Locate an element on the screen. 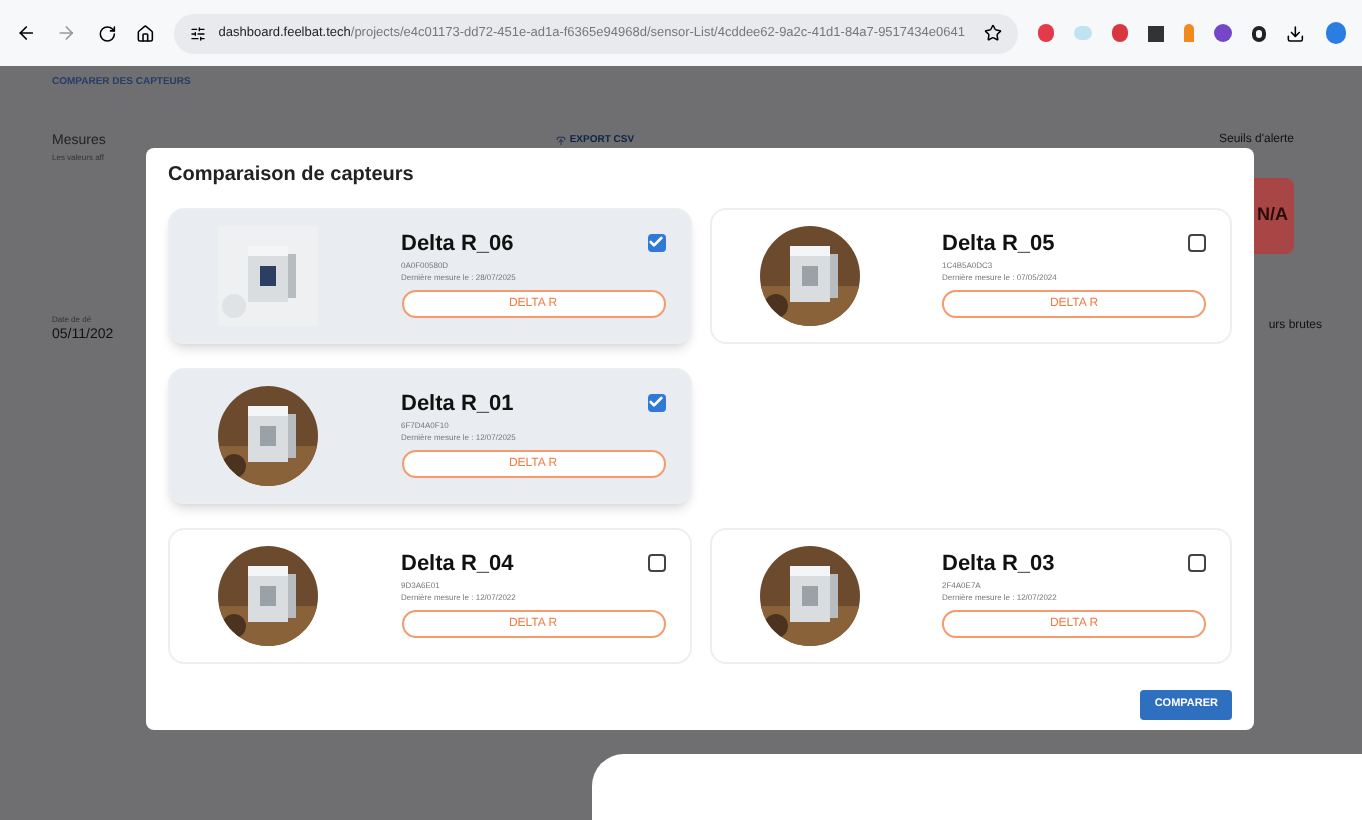 Image resolution: width=1362 pixels, height=820 pixels. sensor-name: Delta R_05 is located at coordinates (998, 244).